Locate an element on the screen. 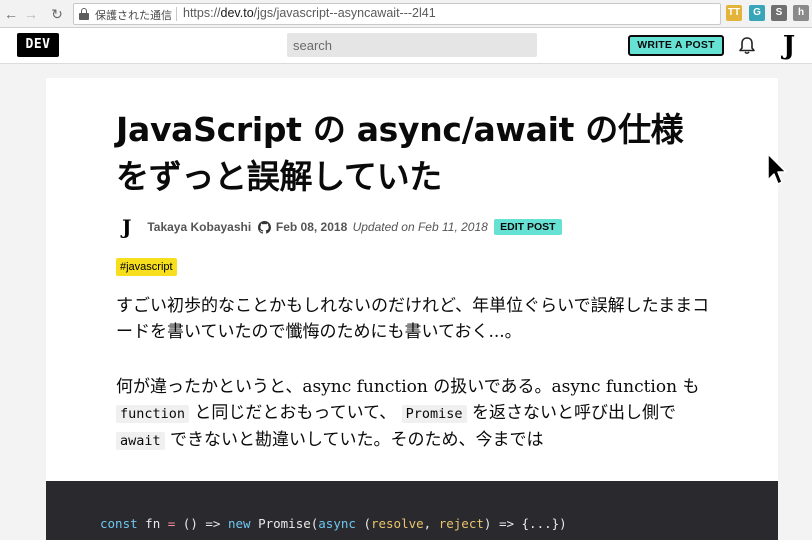  code-token: () => is located at coordinates (201, 523).